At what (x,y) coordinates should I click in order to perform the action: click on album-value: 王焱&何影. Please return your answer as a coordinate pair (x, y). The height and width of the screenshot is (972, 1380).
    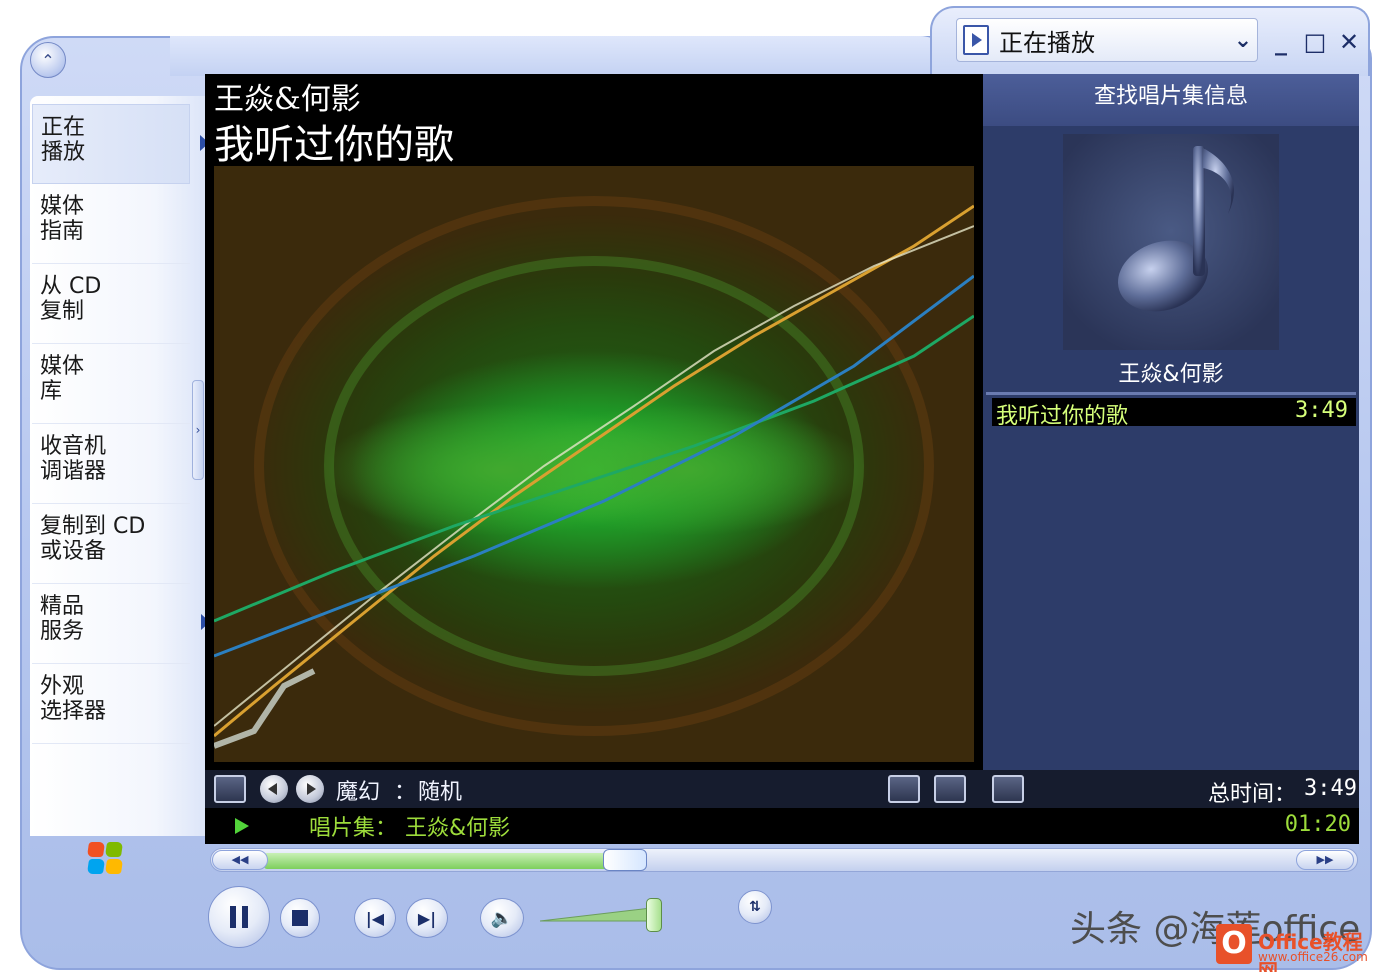
    Looking at the image, I should click on (458, 828).